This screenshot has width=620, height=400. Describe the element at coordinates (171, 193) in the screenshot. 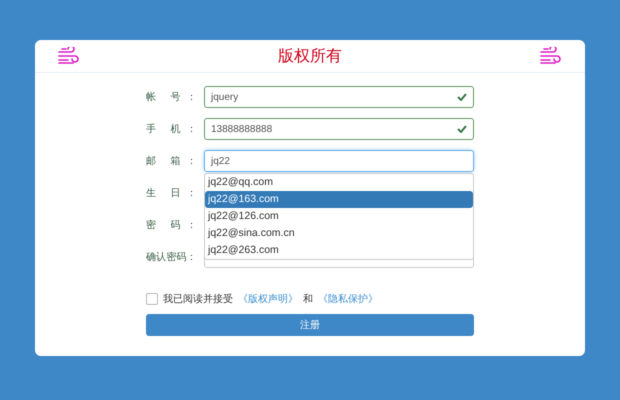

I see `field-label: 生 日：` at that location.